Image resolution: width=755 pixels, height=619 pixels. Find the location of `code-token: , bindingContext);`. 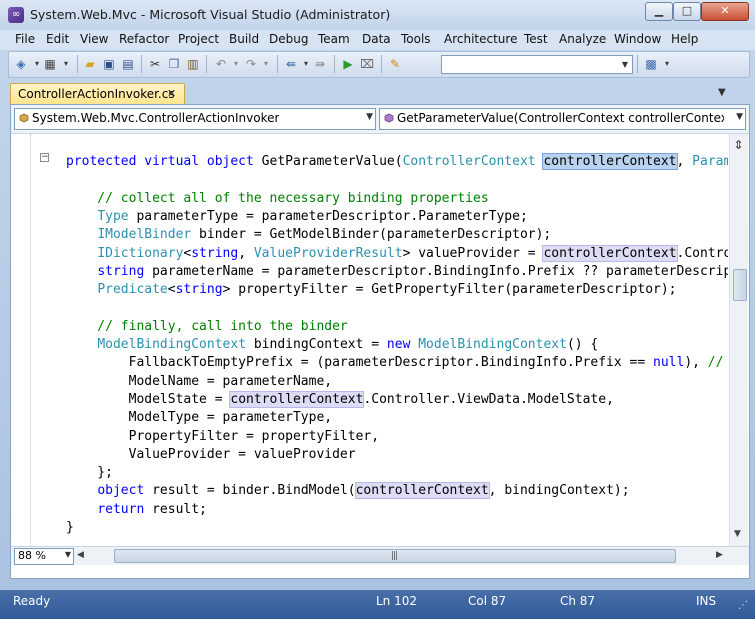

code-token: , bindingContext); is located at coordinates (559, 491).